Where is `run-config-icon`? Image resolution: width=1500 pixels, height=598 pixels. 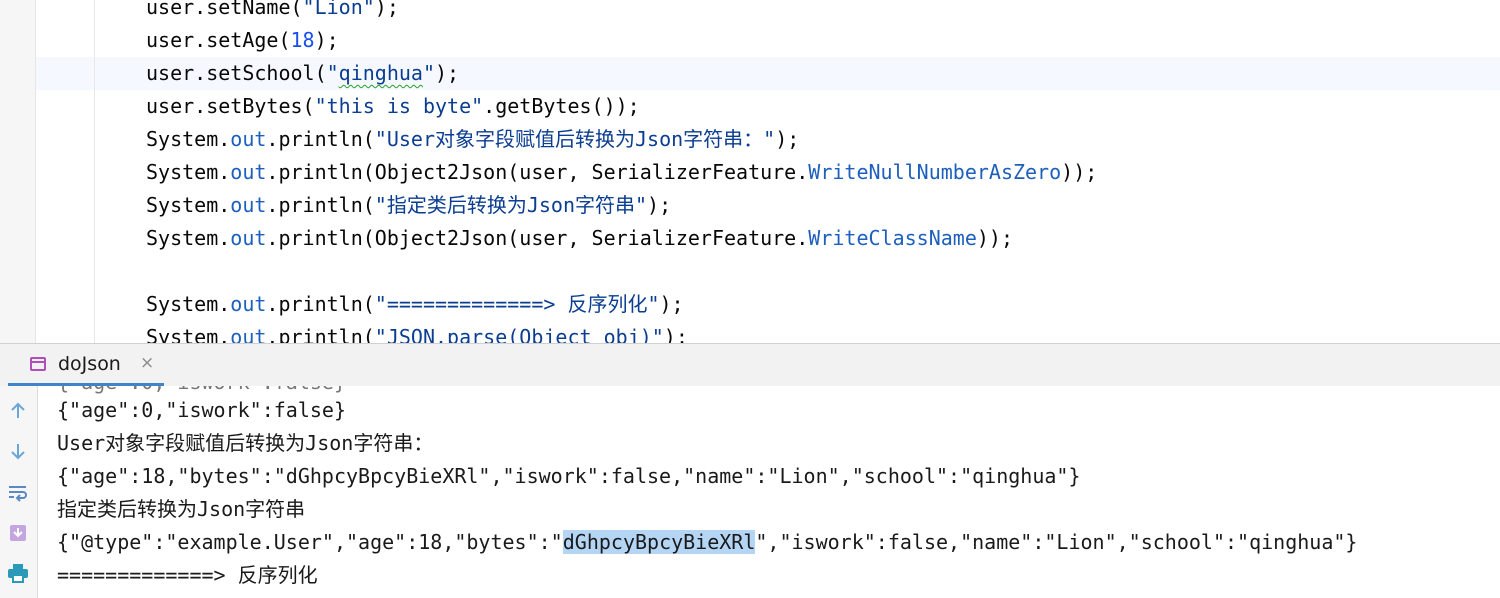 run-config-icon is located at coordinates (38, 364).